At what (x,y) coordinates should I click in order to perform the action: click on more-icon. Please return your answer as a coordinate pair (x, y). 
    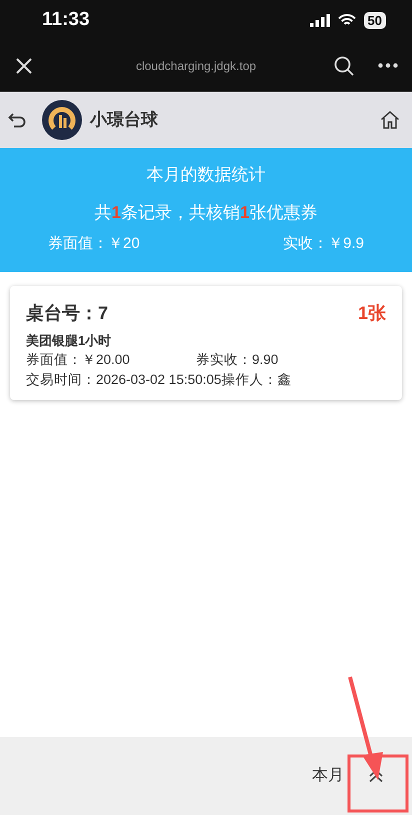
    Looking at the image, I should click on (388, 65).